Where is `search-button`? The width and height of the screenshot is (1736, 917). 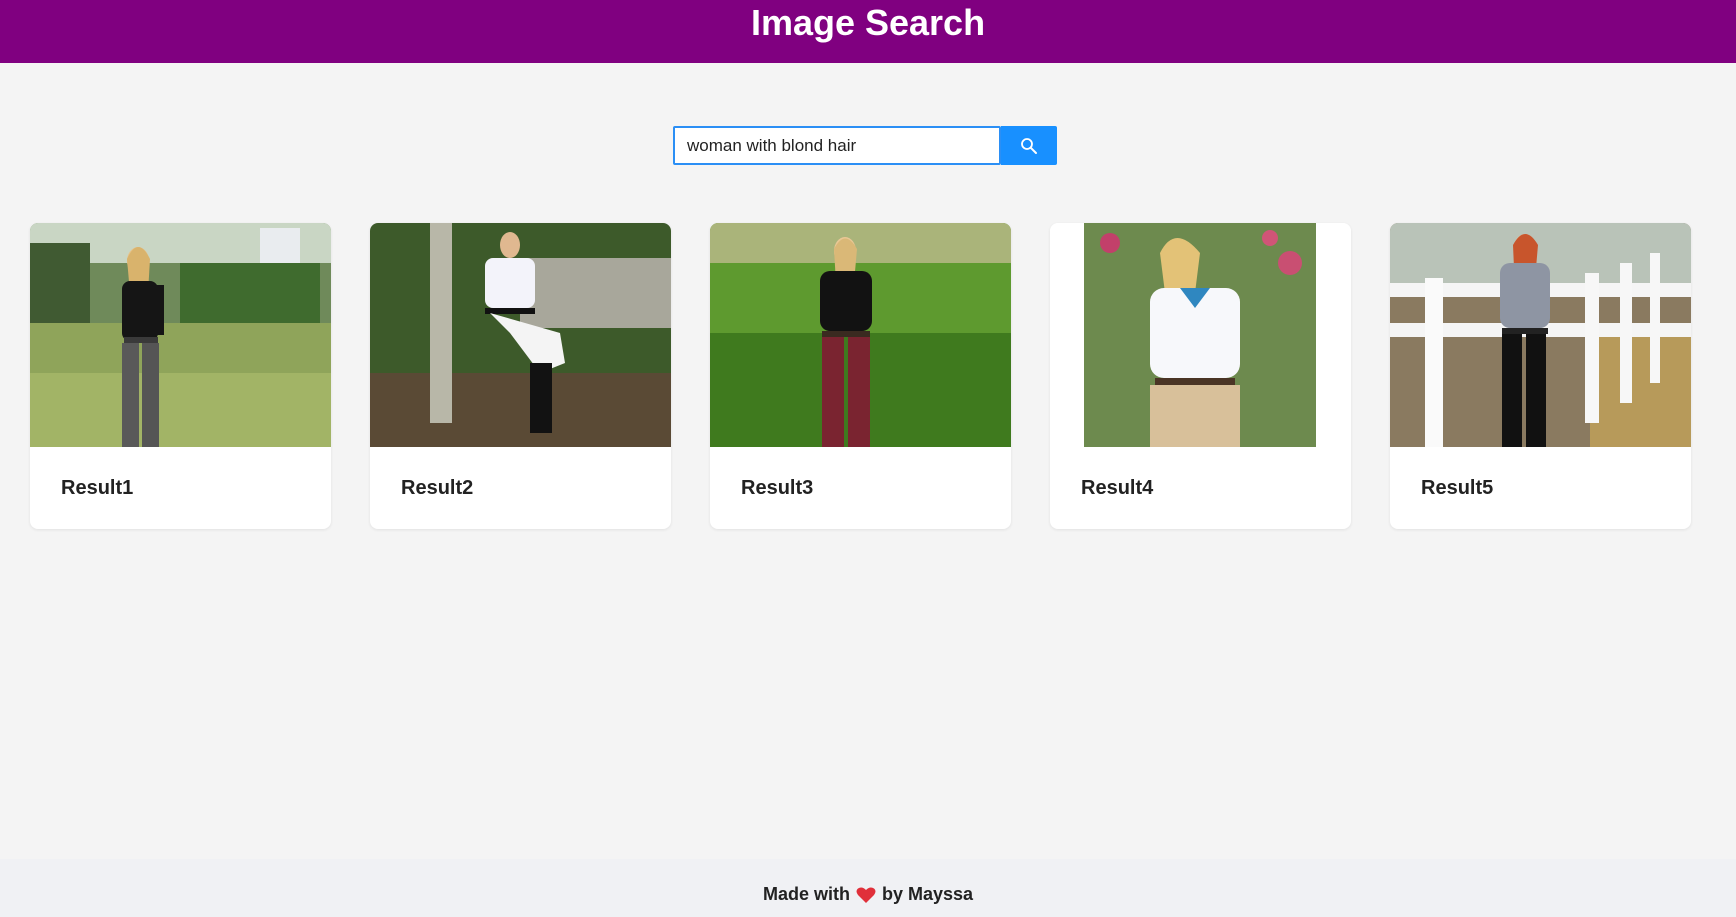
search-button is located at coordinates (1029, 145).